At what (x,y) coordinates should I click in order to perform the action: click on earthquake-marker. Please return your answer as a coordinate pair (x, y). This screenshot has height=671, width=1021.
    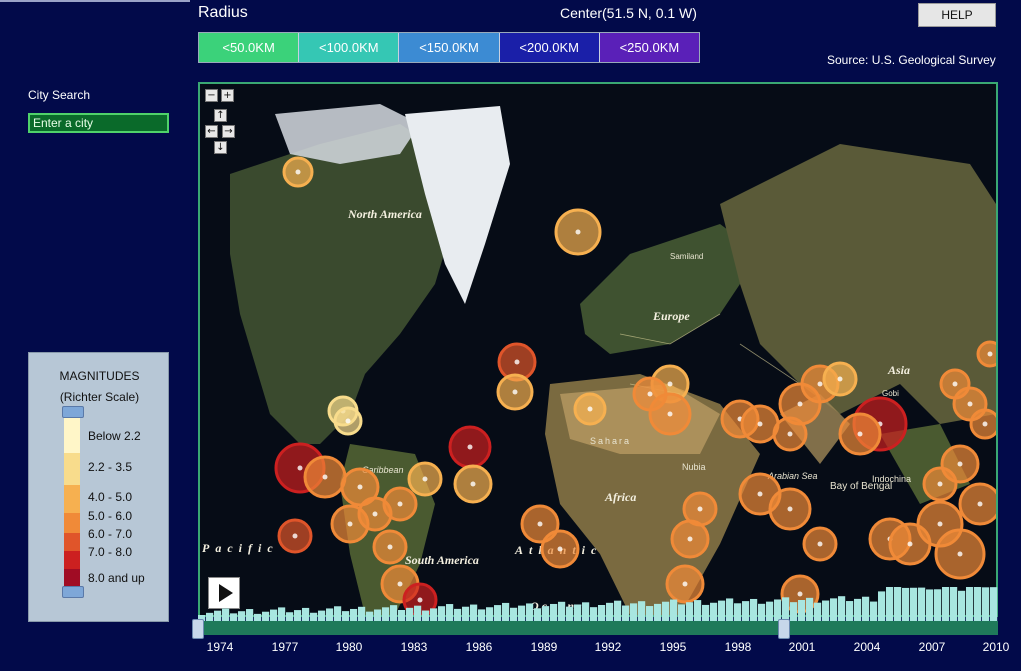
    Looking at the image, I should click on (986, 354).